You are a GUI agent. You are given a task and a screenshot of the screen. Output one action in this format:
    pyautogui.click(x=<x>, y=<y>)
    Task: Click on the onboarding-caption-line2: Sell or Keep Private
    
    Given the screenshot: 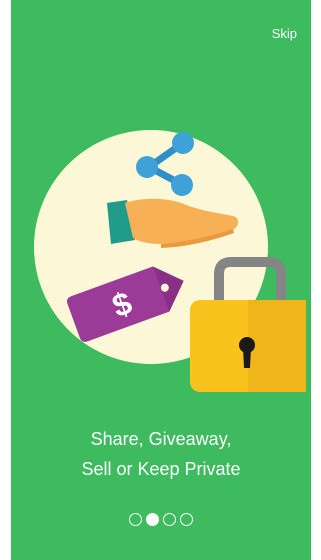 What is the action you would take?
    pyautogui.click(x=161, y=469)
    